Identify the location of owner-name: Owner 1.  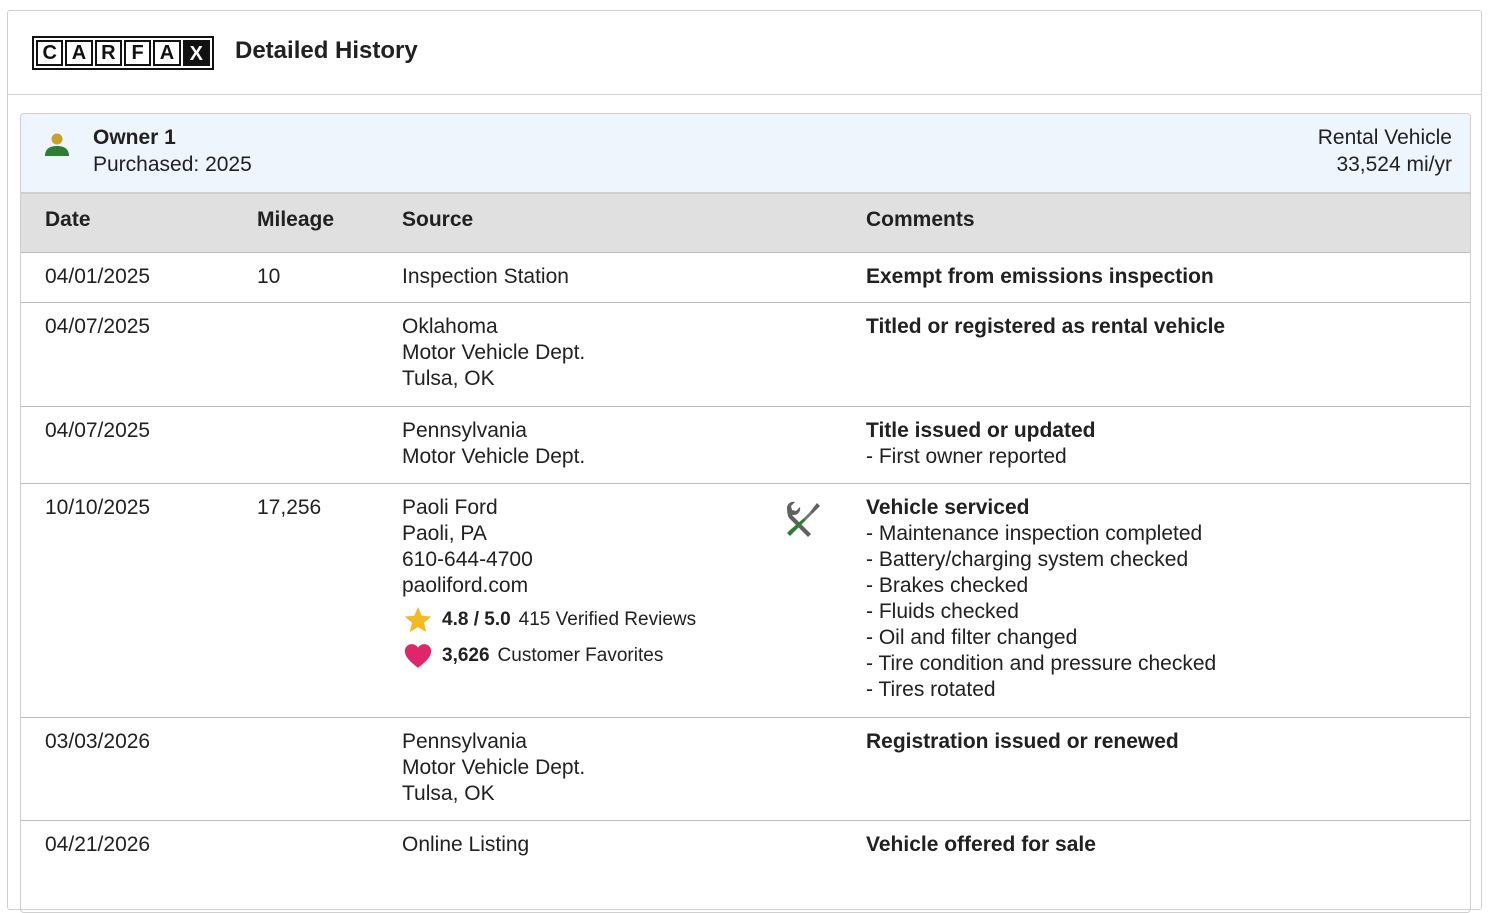
(134, 137).